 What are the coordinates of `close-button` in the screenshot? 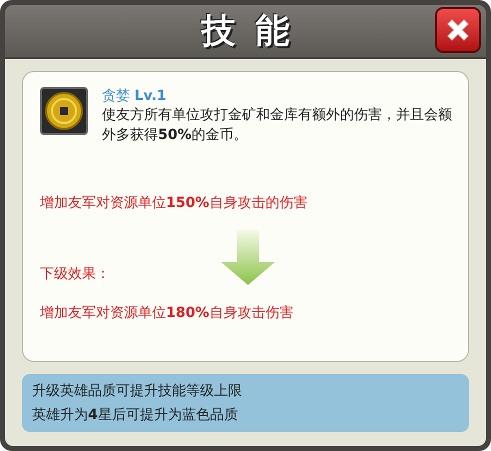 It's located at (458, 30).